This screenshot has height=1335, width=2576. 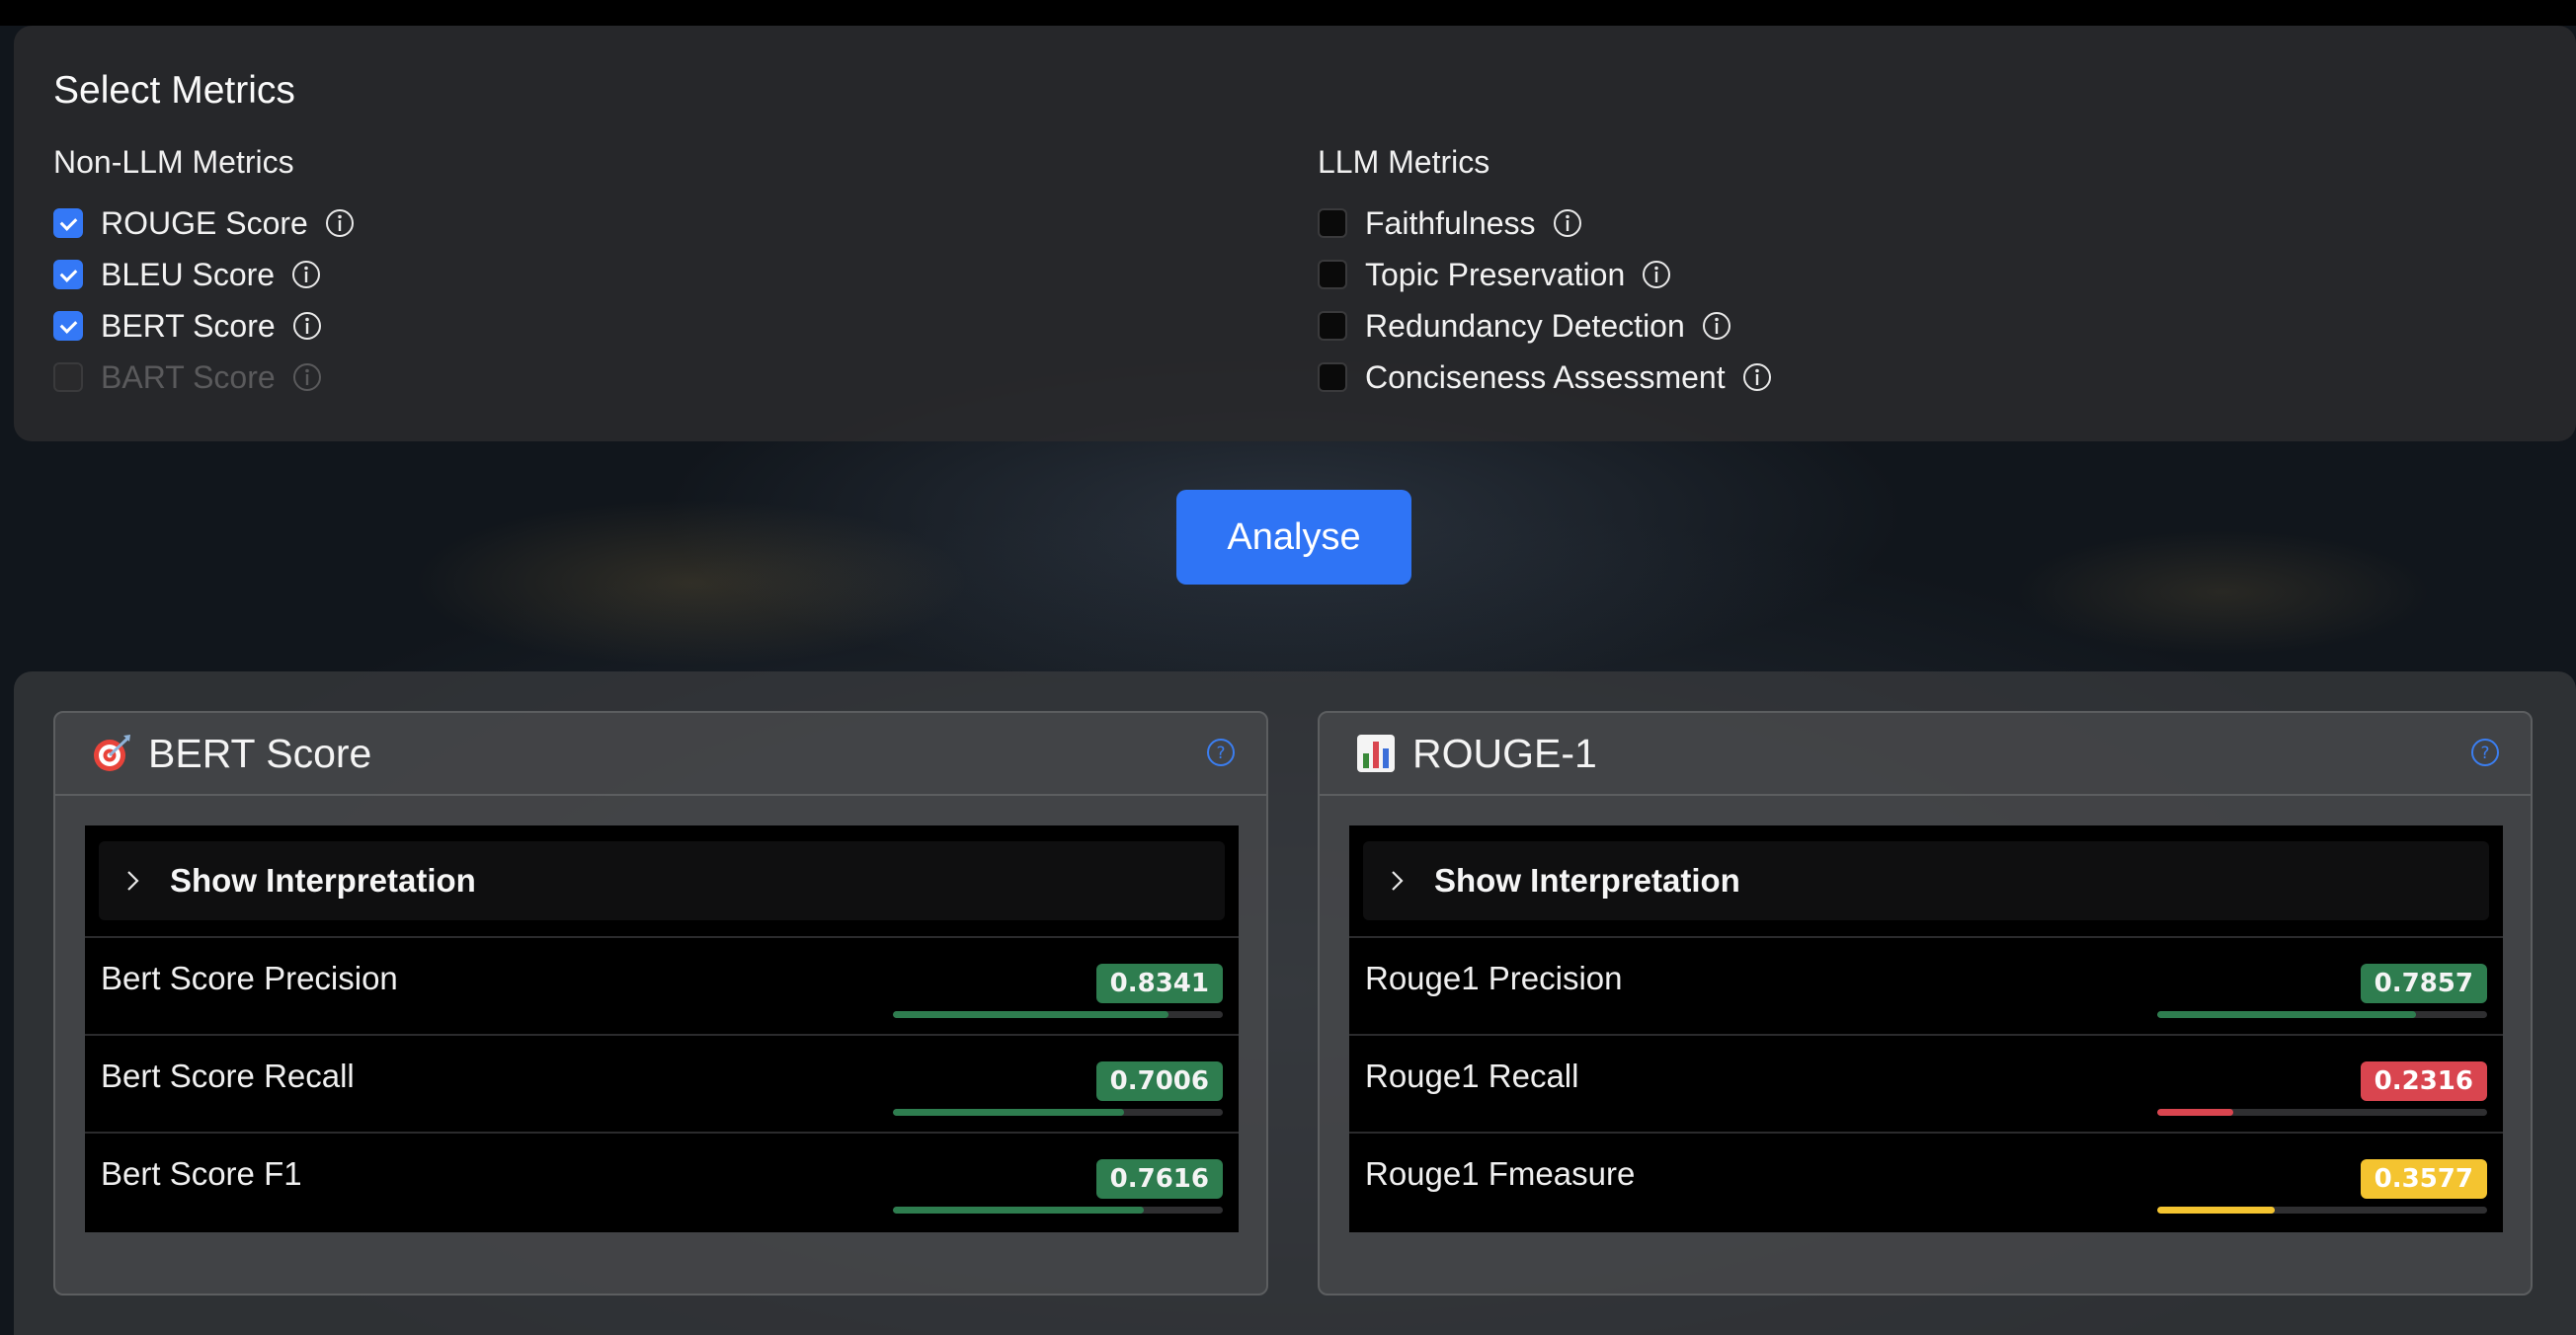 I want to click on metric-name: Rouge1 Fmeasure, so click(x=1500, y=1173).